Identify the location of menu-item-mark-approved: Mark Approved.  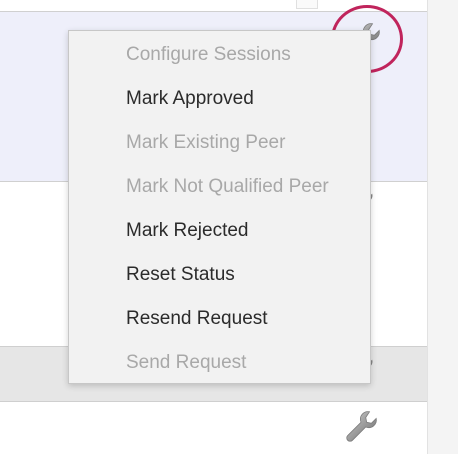
(190, 99).